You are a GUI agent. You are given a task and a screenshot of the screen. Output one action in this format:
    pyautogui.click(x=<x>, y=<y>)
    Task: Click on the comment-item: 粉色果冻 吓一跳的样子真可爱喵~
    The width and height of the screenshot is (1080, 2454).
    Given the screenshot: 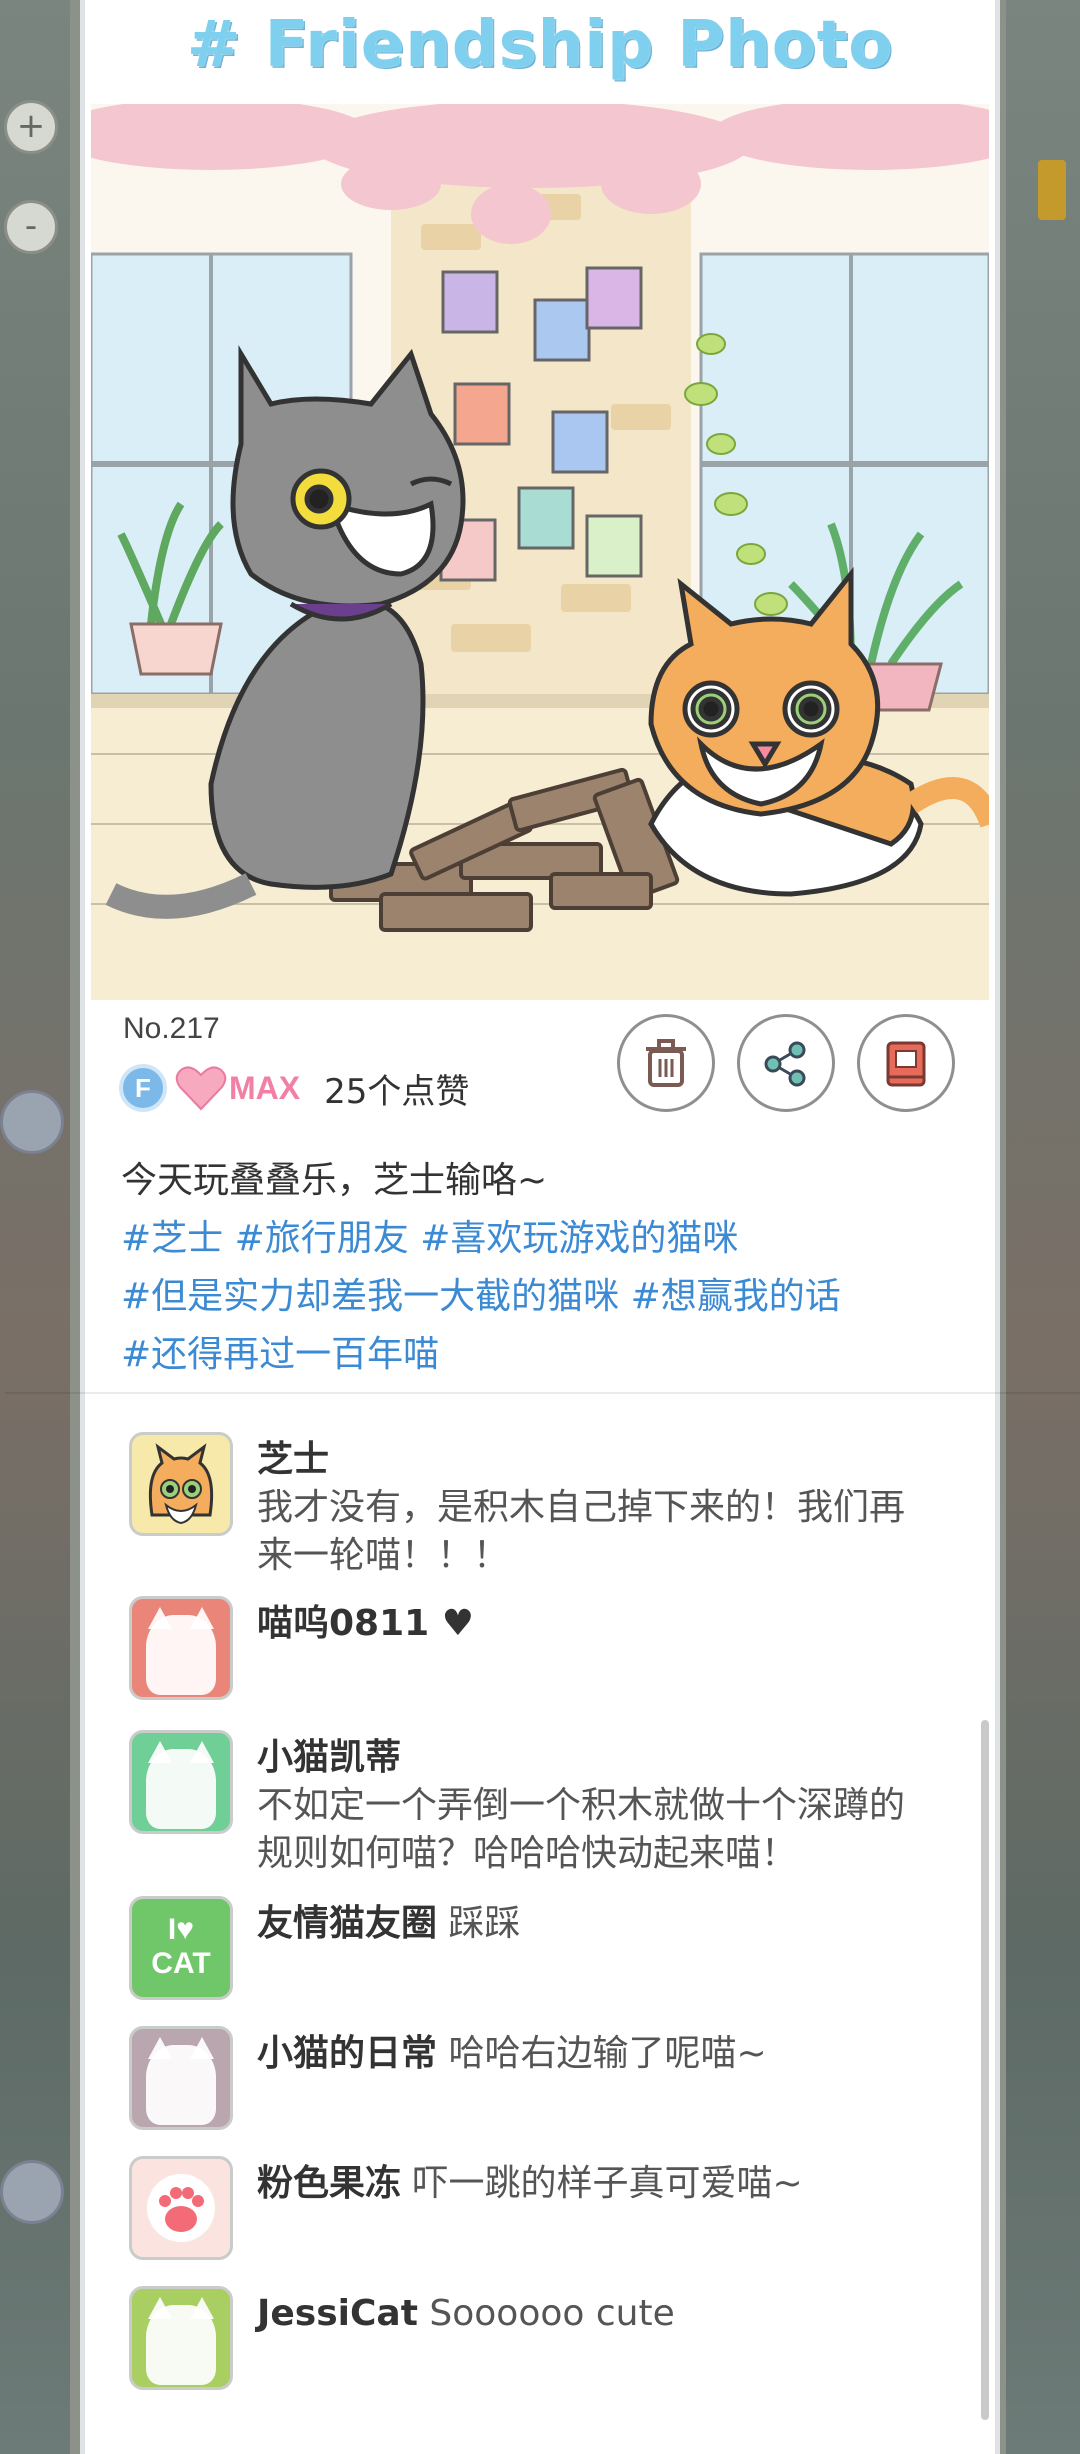 What is the action you would take?
    pyautogui.click(x=539, y=2208)
    